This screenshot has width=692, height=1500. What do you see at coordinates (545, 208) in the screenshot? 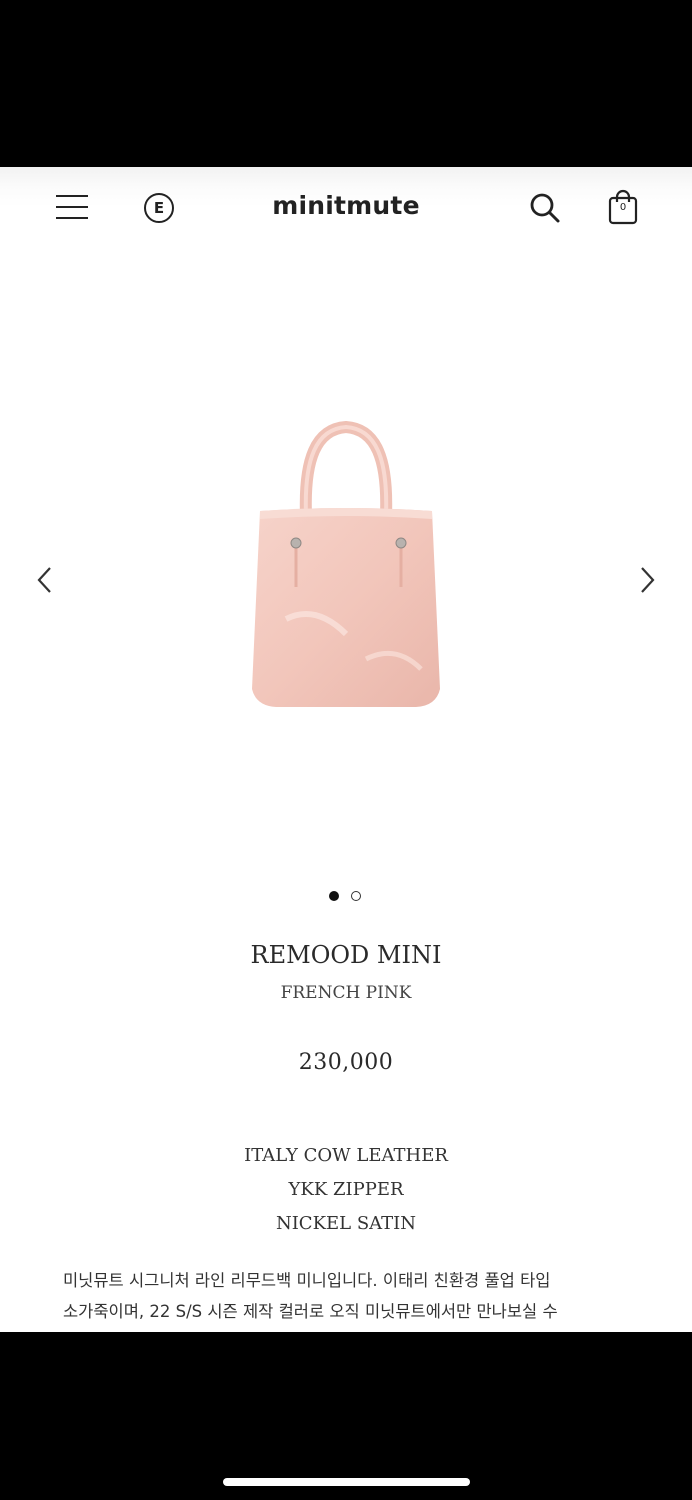
I see `search-icon` at bounding box center [545, 208].